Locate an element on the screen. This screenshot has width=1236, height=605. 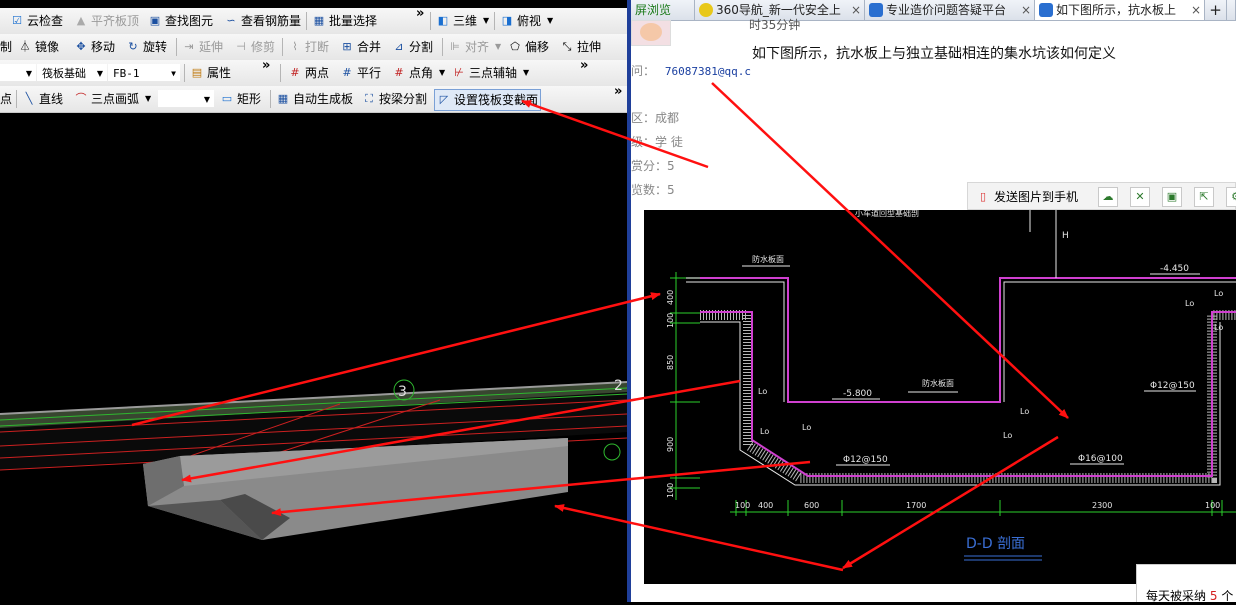
restore-icon is located at coordinates (1231, 10).